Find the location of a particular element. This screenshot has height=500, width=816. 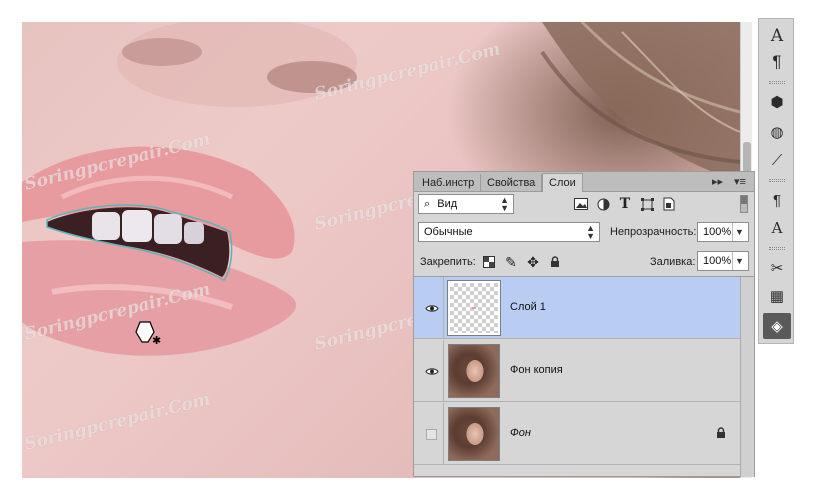

filter-toggle-switch is located at coordinates (744, 204).